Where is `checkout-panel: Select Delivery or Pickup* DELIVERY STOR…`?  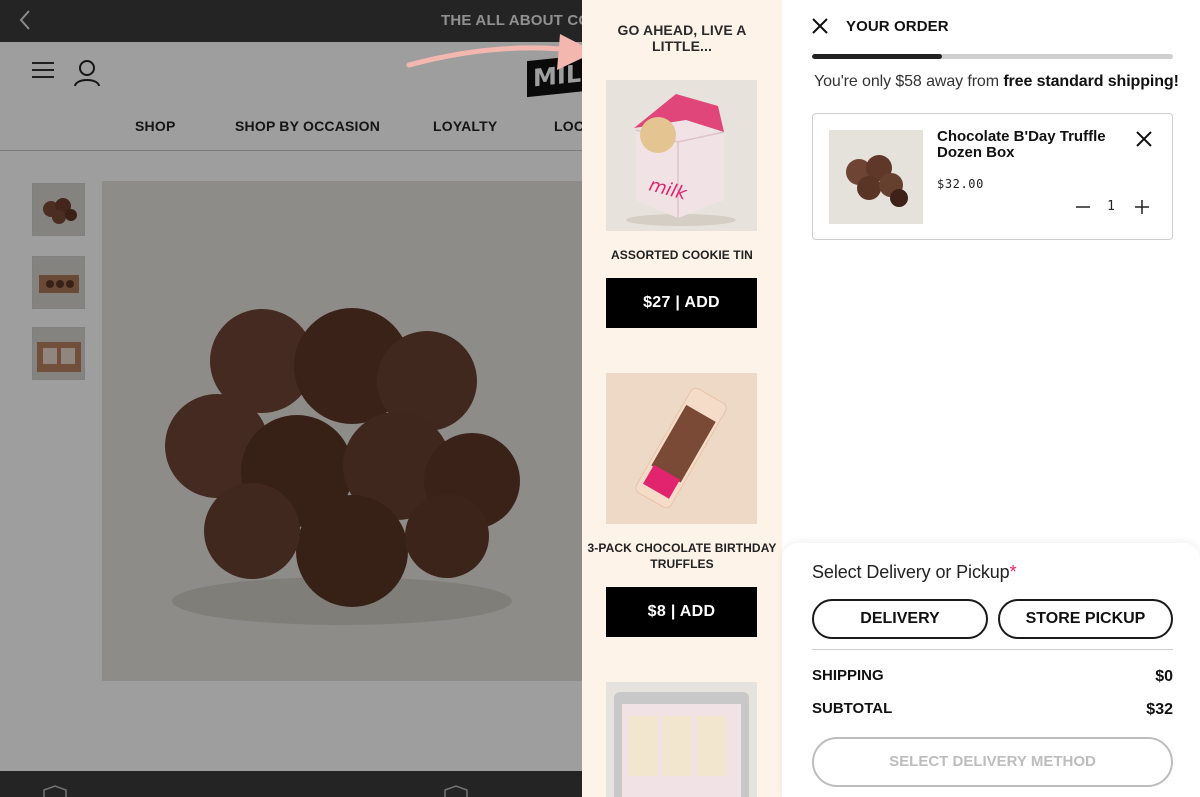
checkout-panel: Select Delivery or Pickup* DELIVERY STOR… is located at coordinates (991, 670).